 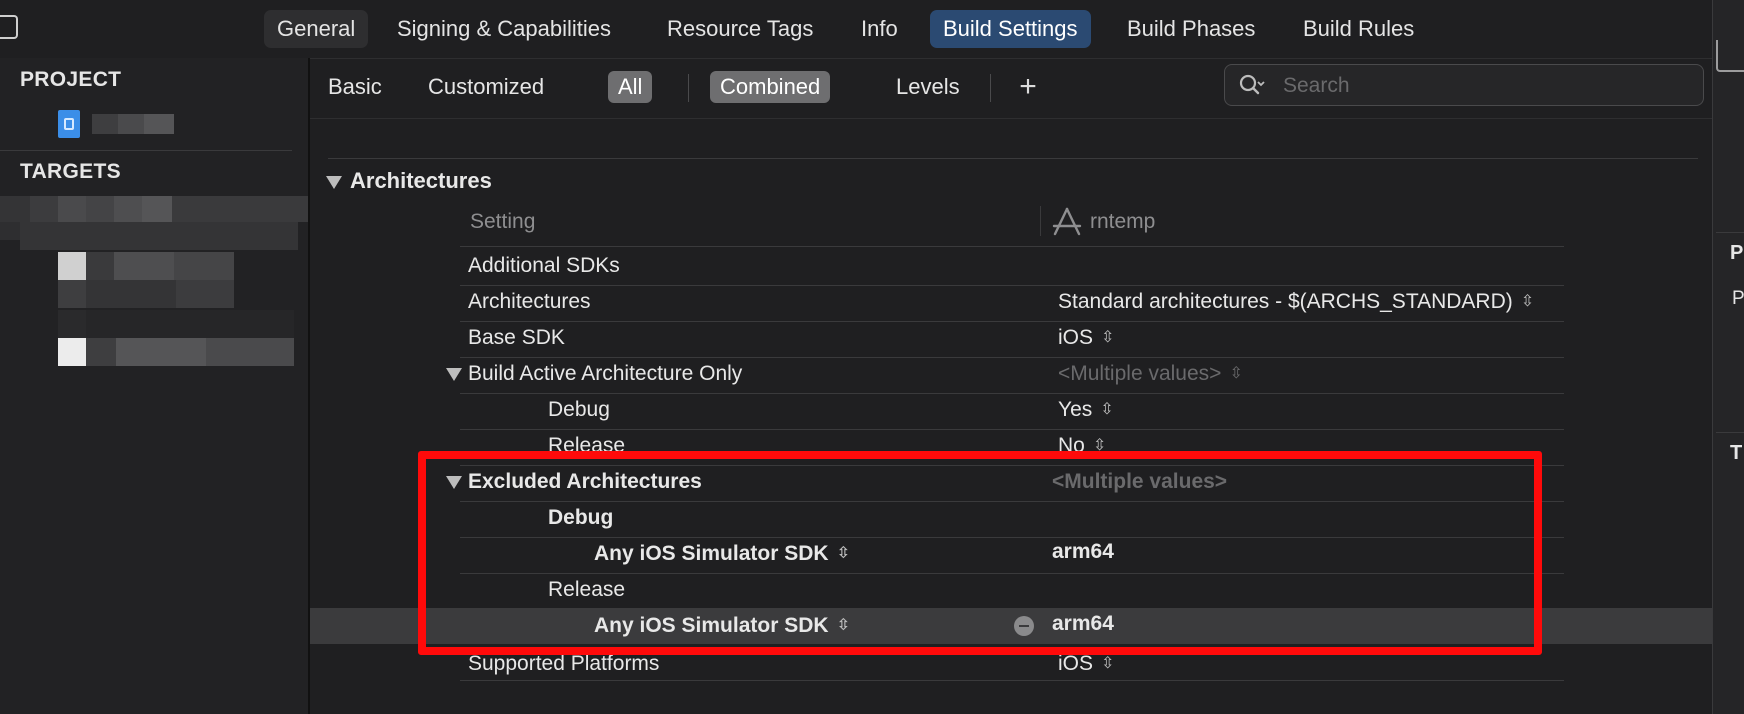 I want to click on section-title-architectures: Architectures, so click(x=421, y=180).